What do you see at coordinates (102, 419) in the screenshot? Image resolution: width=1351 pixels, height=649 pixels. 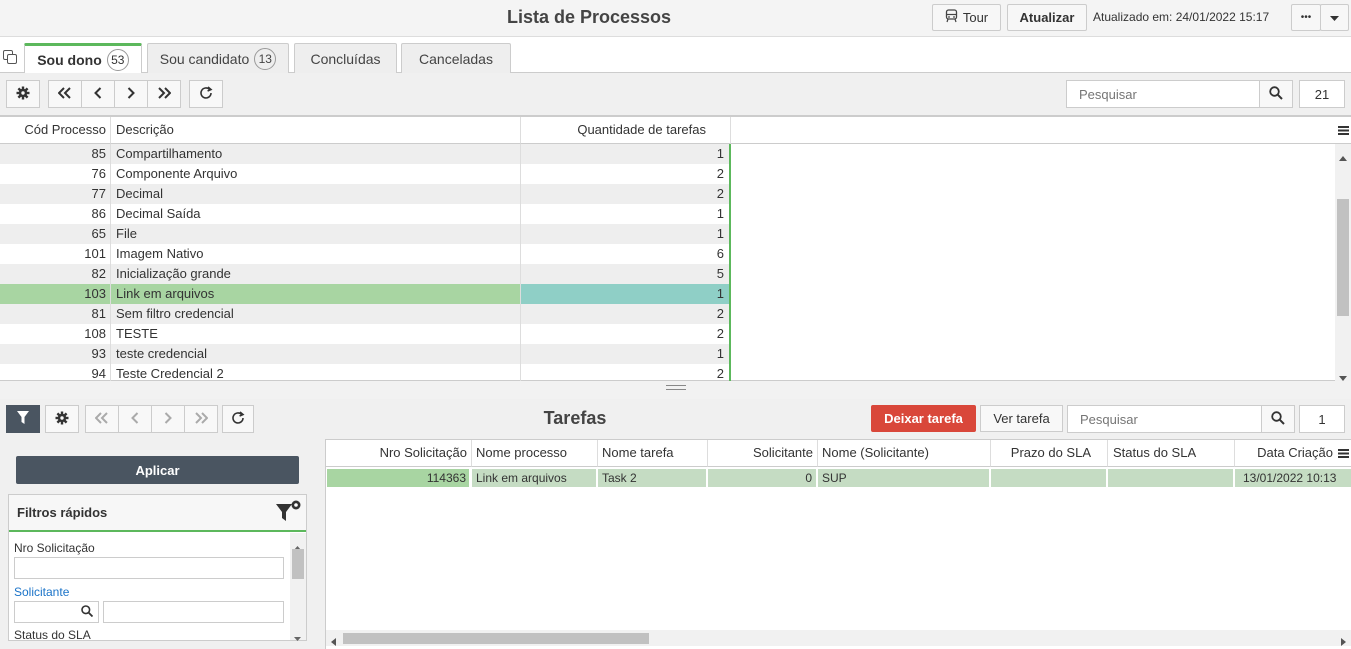 I see `tasks-first-page-button` at bounding box center [102, 419].